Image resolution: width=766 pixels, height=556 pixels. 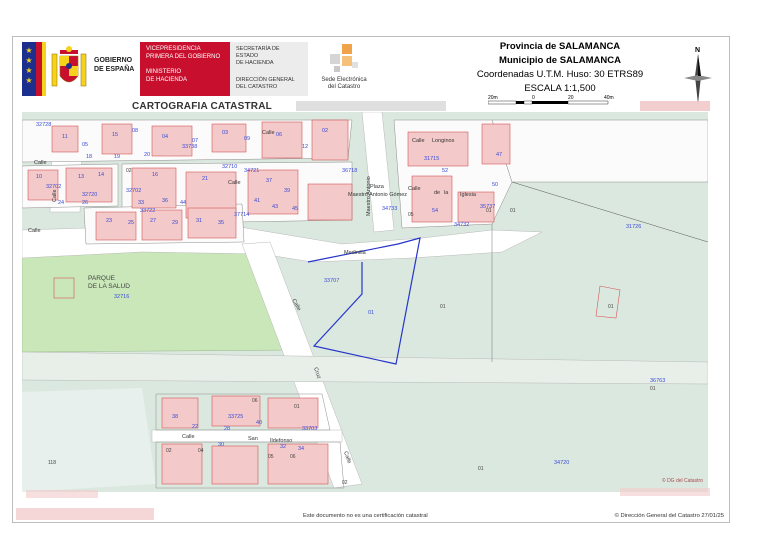 What do you see at coordinates (344, 80) in the screenshot?
I see `sede-label-line1: Sede Electrónica` at bounding box center [344, 80].